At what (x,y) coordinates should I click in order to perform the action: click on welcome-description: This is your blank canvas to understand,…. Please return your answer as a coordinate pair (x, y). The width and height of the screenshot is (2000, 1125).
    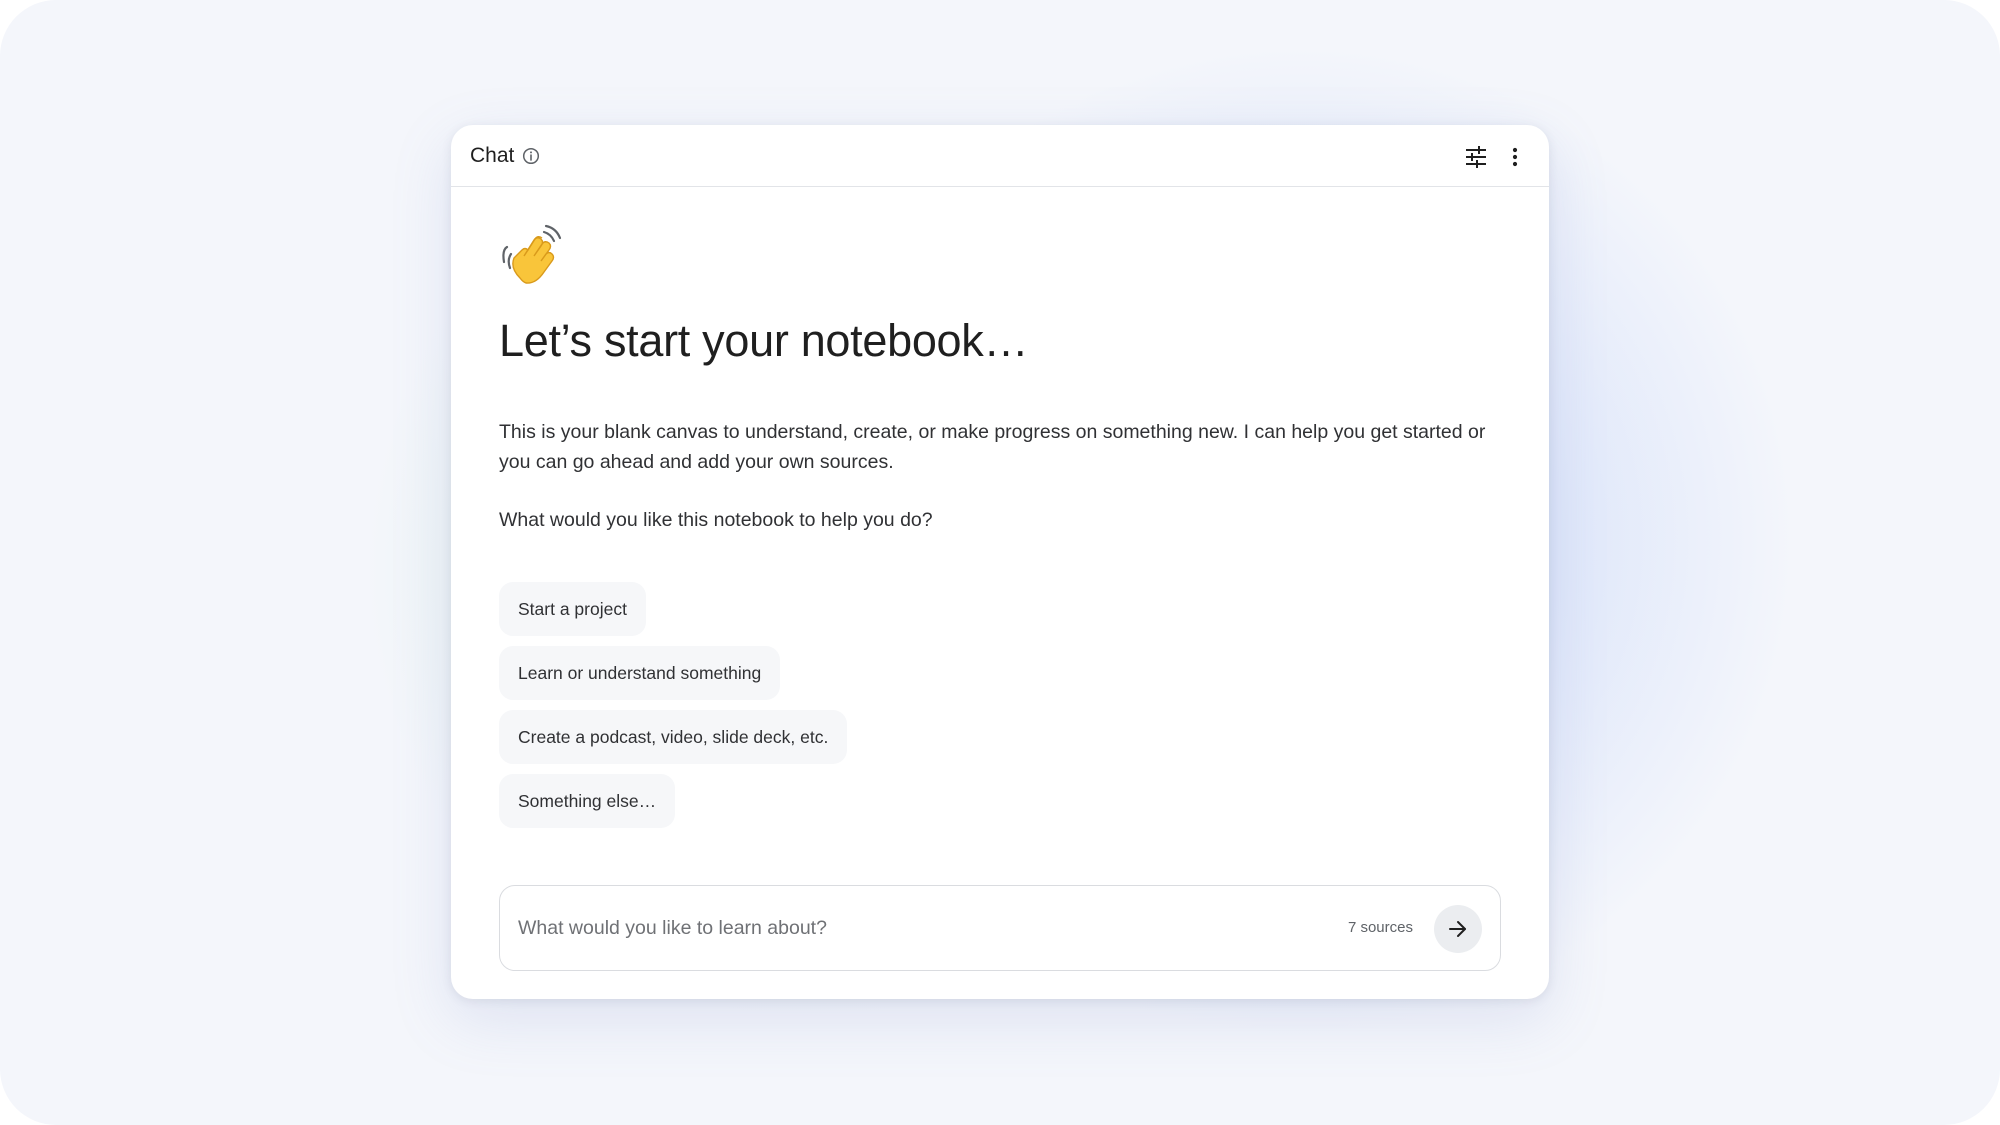
    Looking at the image, I should click on (992, 447).